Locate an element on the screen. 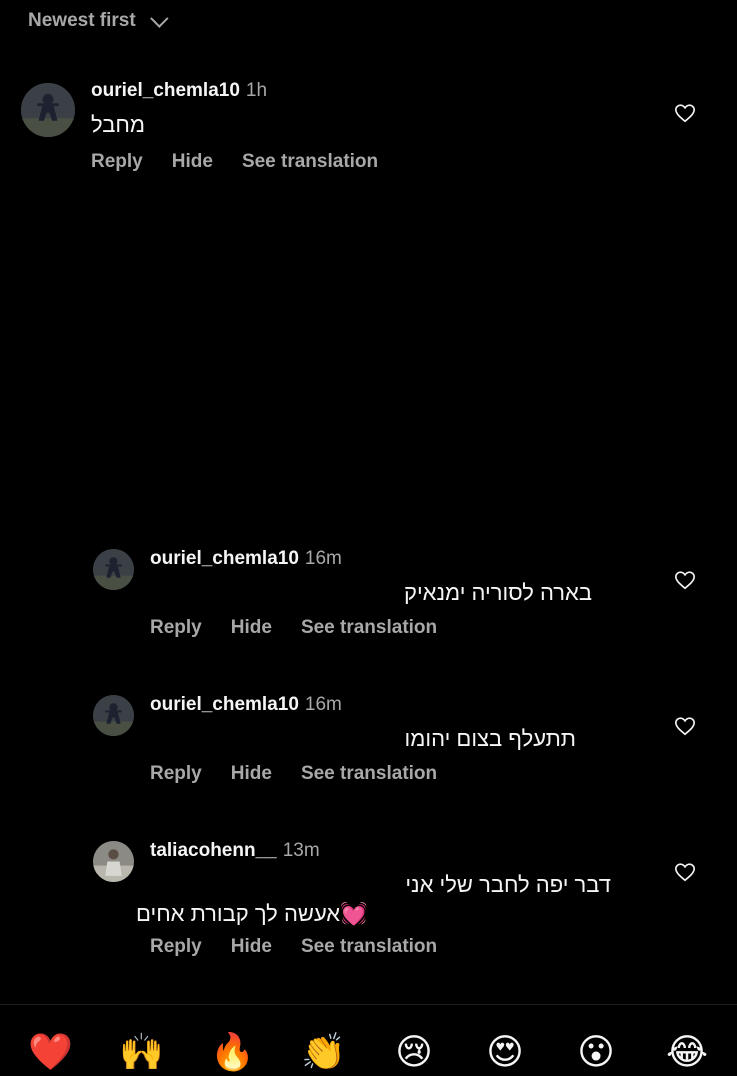  comment-text: מחבל is located at coordinates (118, 124).